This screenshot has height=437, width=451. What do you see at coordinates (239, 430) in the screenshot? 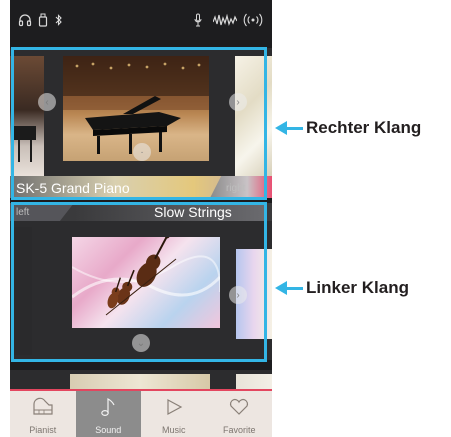
I see `tab-favorite-label: Favorite` at bounding box center [239, 430].